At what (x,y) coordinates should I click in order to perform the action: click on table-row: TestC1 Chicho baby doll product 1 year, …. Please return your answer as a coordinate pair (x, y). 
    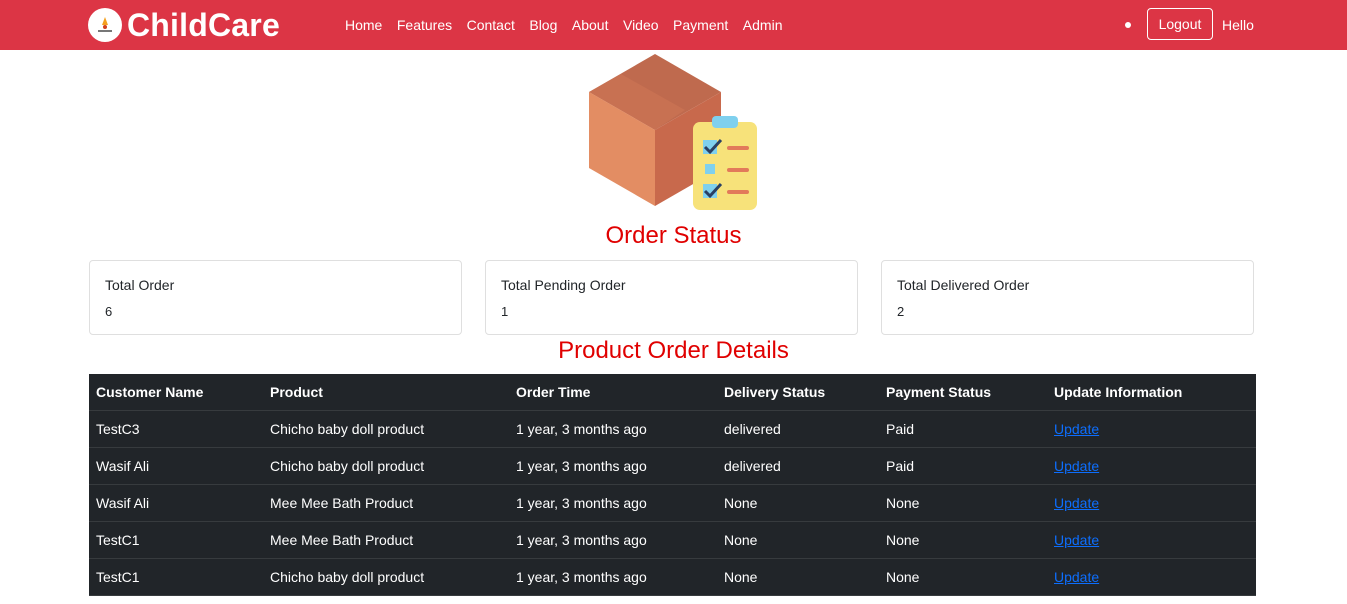
    Looking at the image, I should click on (672, 577).